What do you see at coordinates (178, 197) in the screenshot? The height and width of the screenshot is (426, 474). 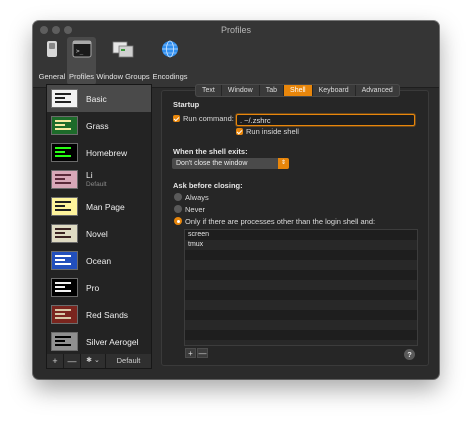 I see `radio-always` at bounding box center [178, 197].